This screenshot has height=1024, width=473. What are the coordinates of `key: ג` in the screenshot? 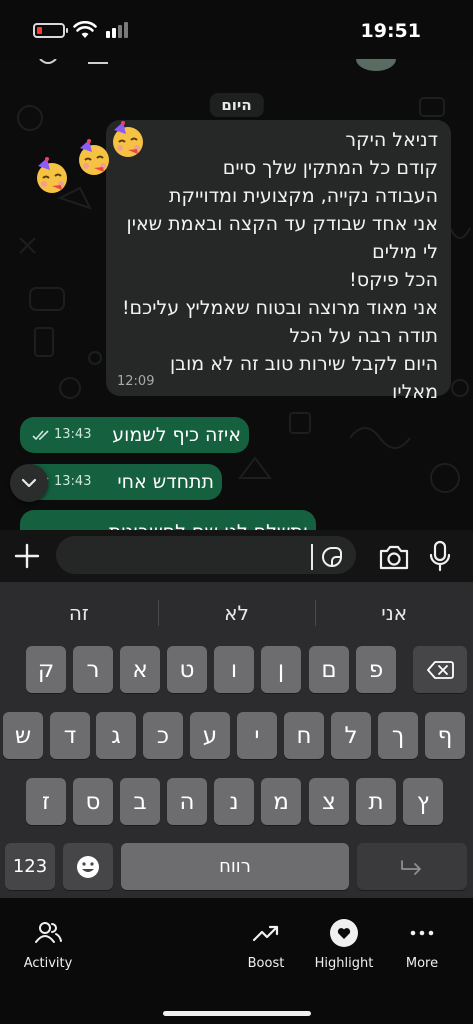 It's located at (116, 735).